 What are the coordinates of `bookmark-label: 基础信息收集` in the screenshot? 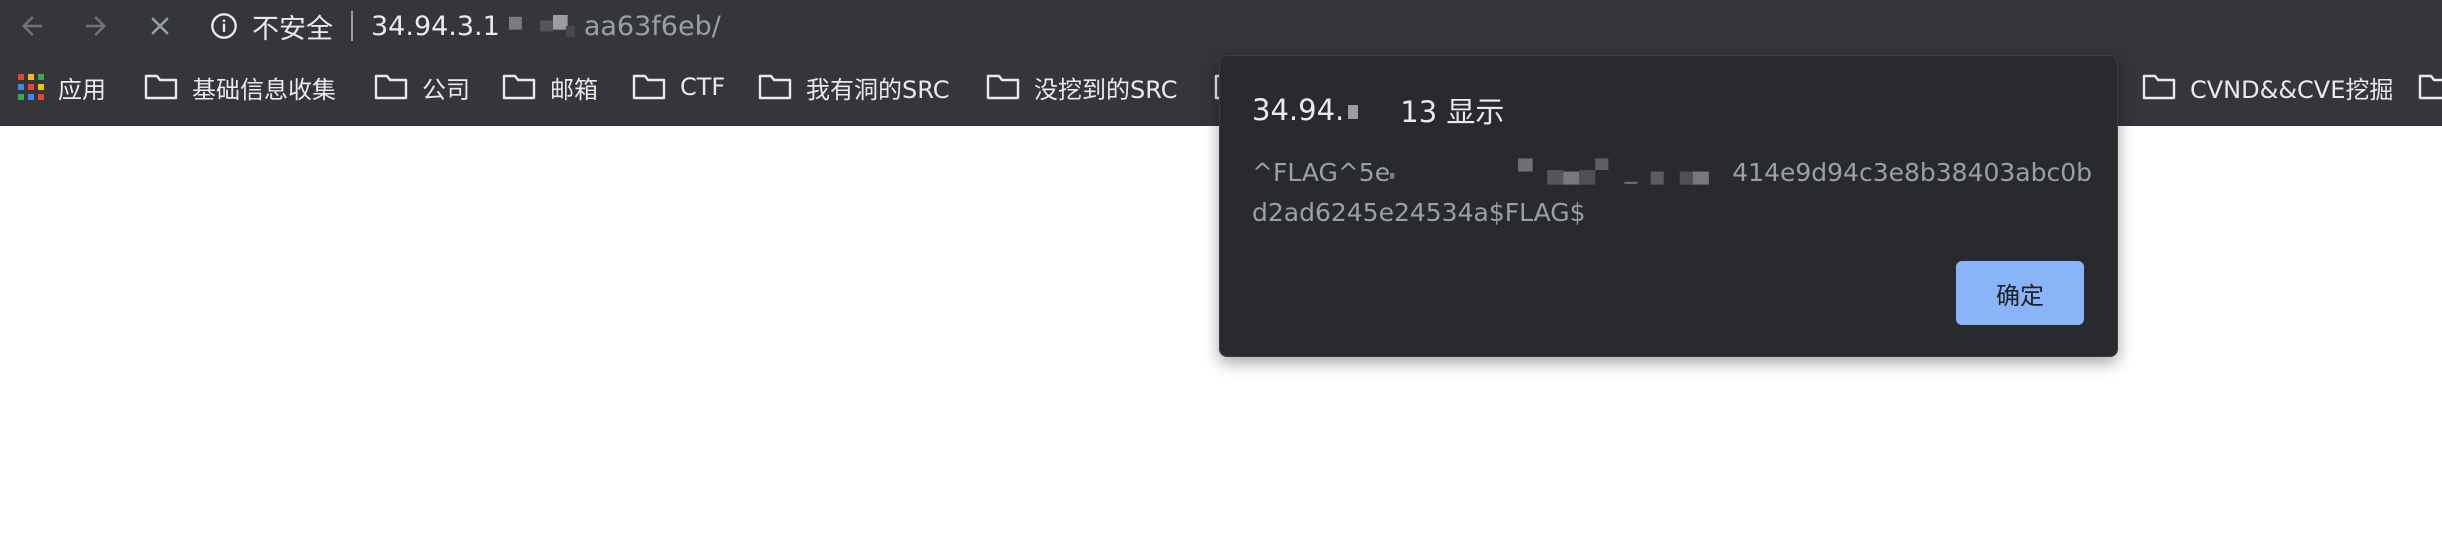 It's located at (264, 89).